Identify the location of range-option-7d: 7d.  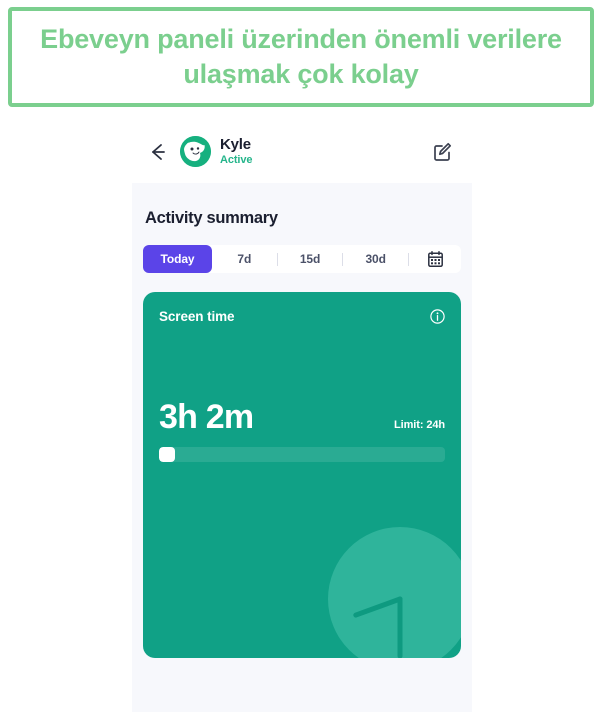
(244, 259).